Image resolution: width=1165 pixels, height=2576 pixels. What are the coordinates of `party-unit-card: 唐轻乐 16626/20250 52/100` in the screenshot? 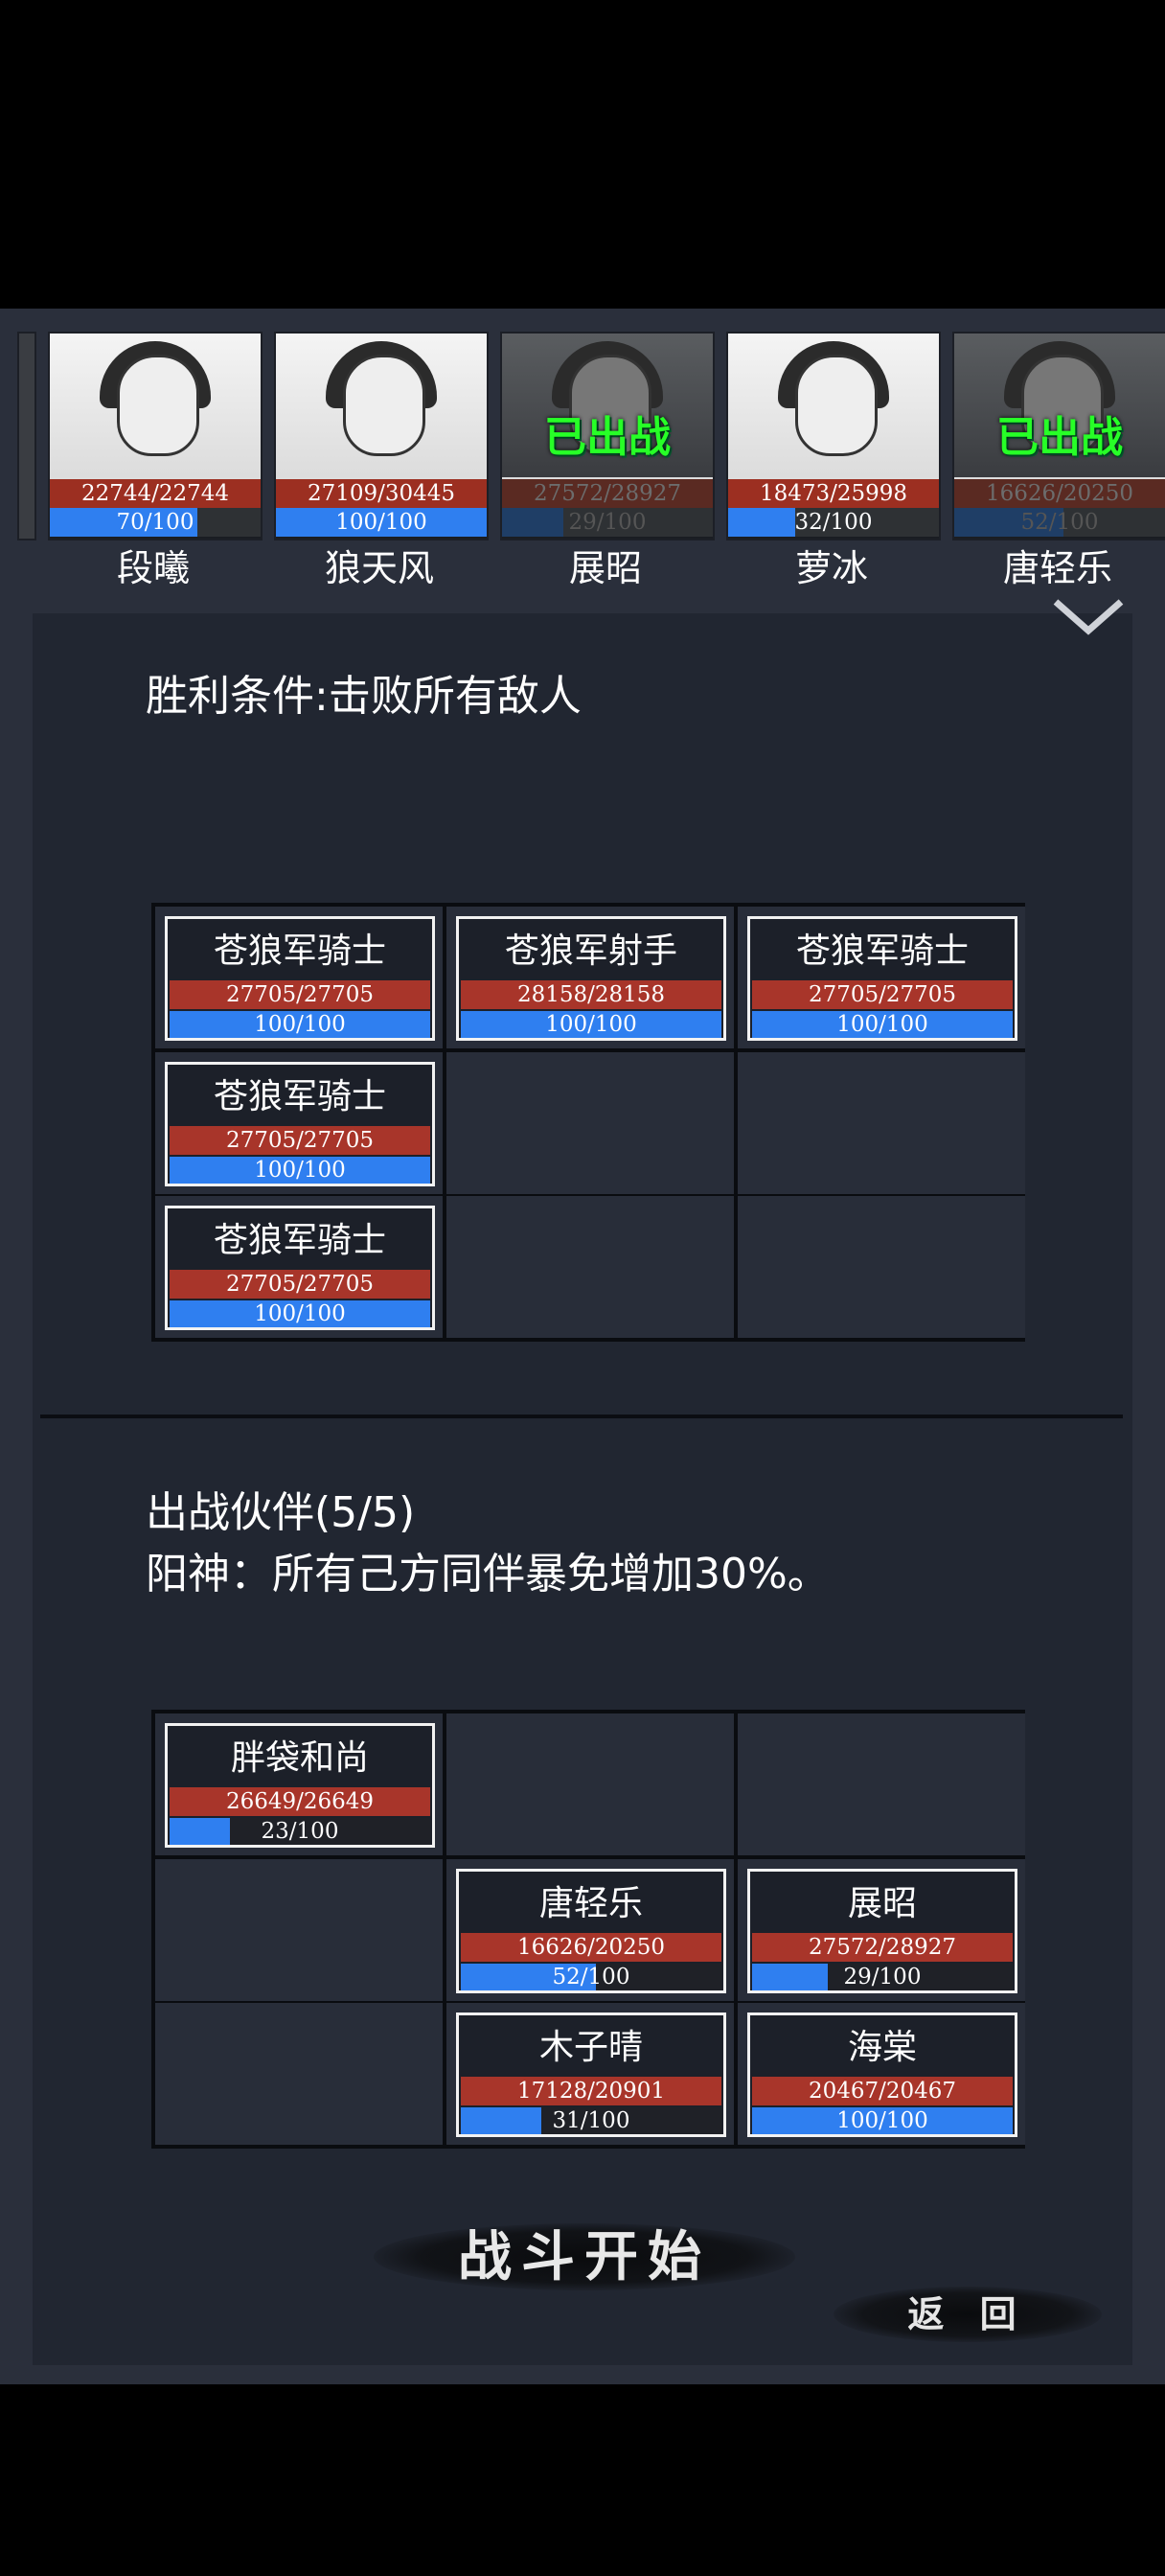 It's located at (591, 1931).